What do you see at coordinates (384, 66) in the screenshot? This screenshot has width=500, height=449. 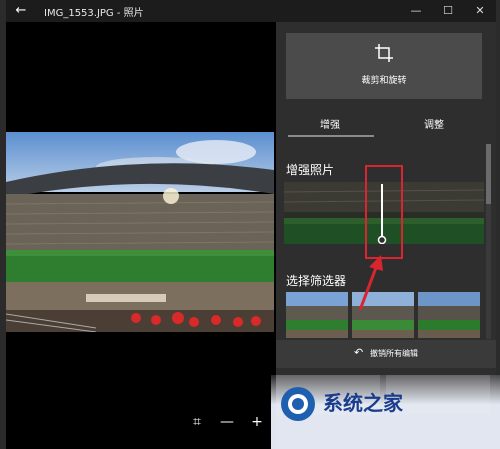 I see `crop-and-rotate-button: 裁剪和旋转` at bounding box center [384, 66].